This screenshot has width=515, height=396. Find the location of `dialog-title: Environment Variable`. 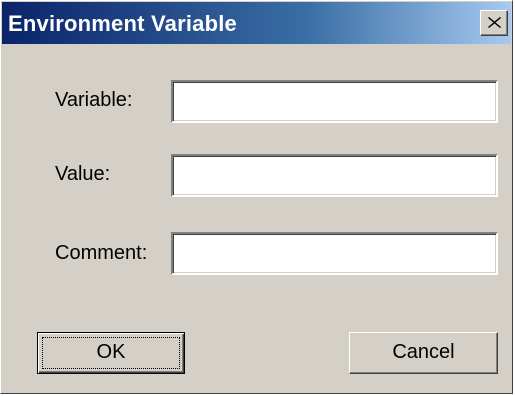

dialog-title: Environment Variable is located at coordinates (122, 23).